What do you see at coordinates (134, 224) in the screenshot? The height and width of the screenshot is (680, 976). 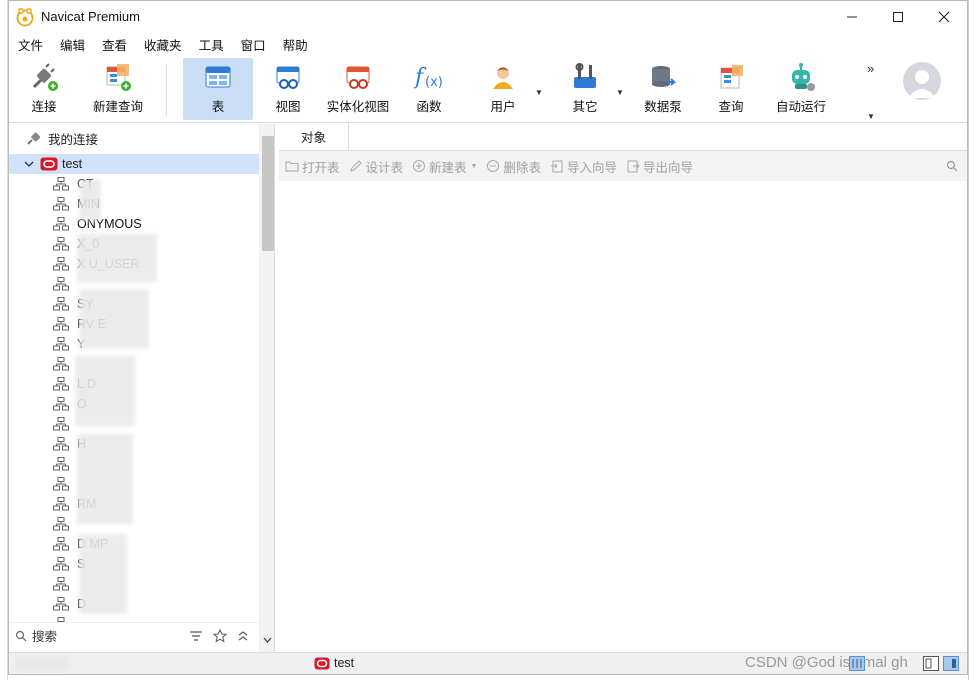 I see `schema-node: ONYMOUS` at bounding box center [134, 224].